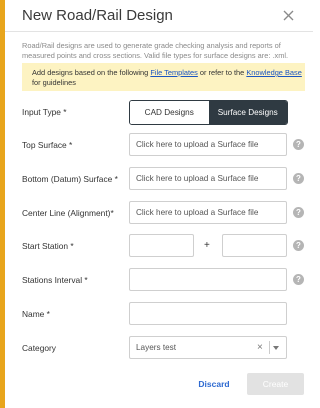  I want to click on file-templates-link: File Templates, so click(174, 72).